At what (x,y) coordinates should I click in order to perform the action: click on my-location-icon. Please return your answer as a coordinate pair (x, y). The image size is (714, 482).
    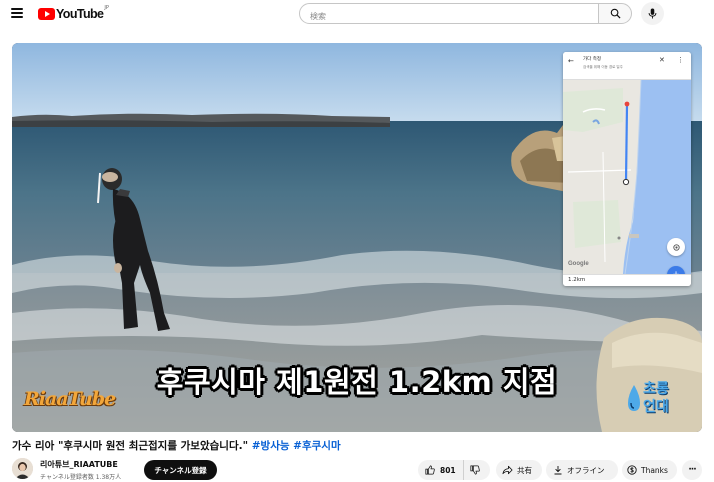
    Looking at the image, I should click on (676, 247).